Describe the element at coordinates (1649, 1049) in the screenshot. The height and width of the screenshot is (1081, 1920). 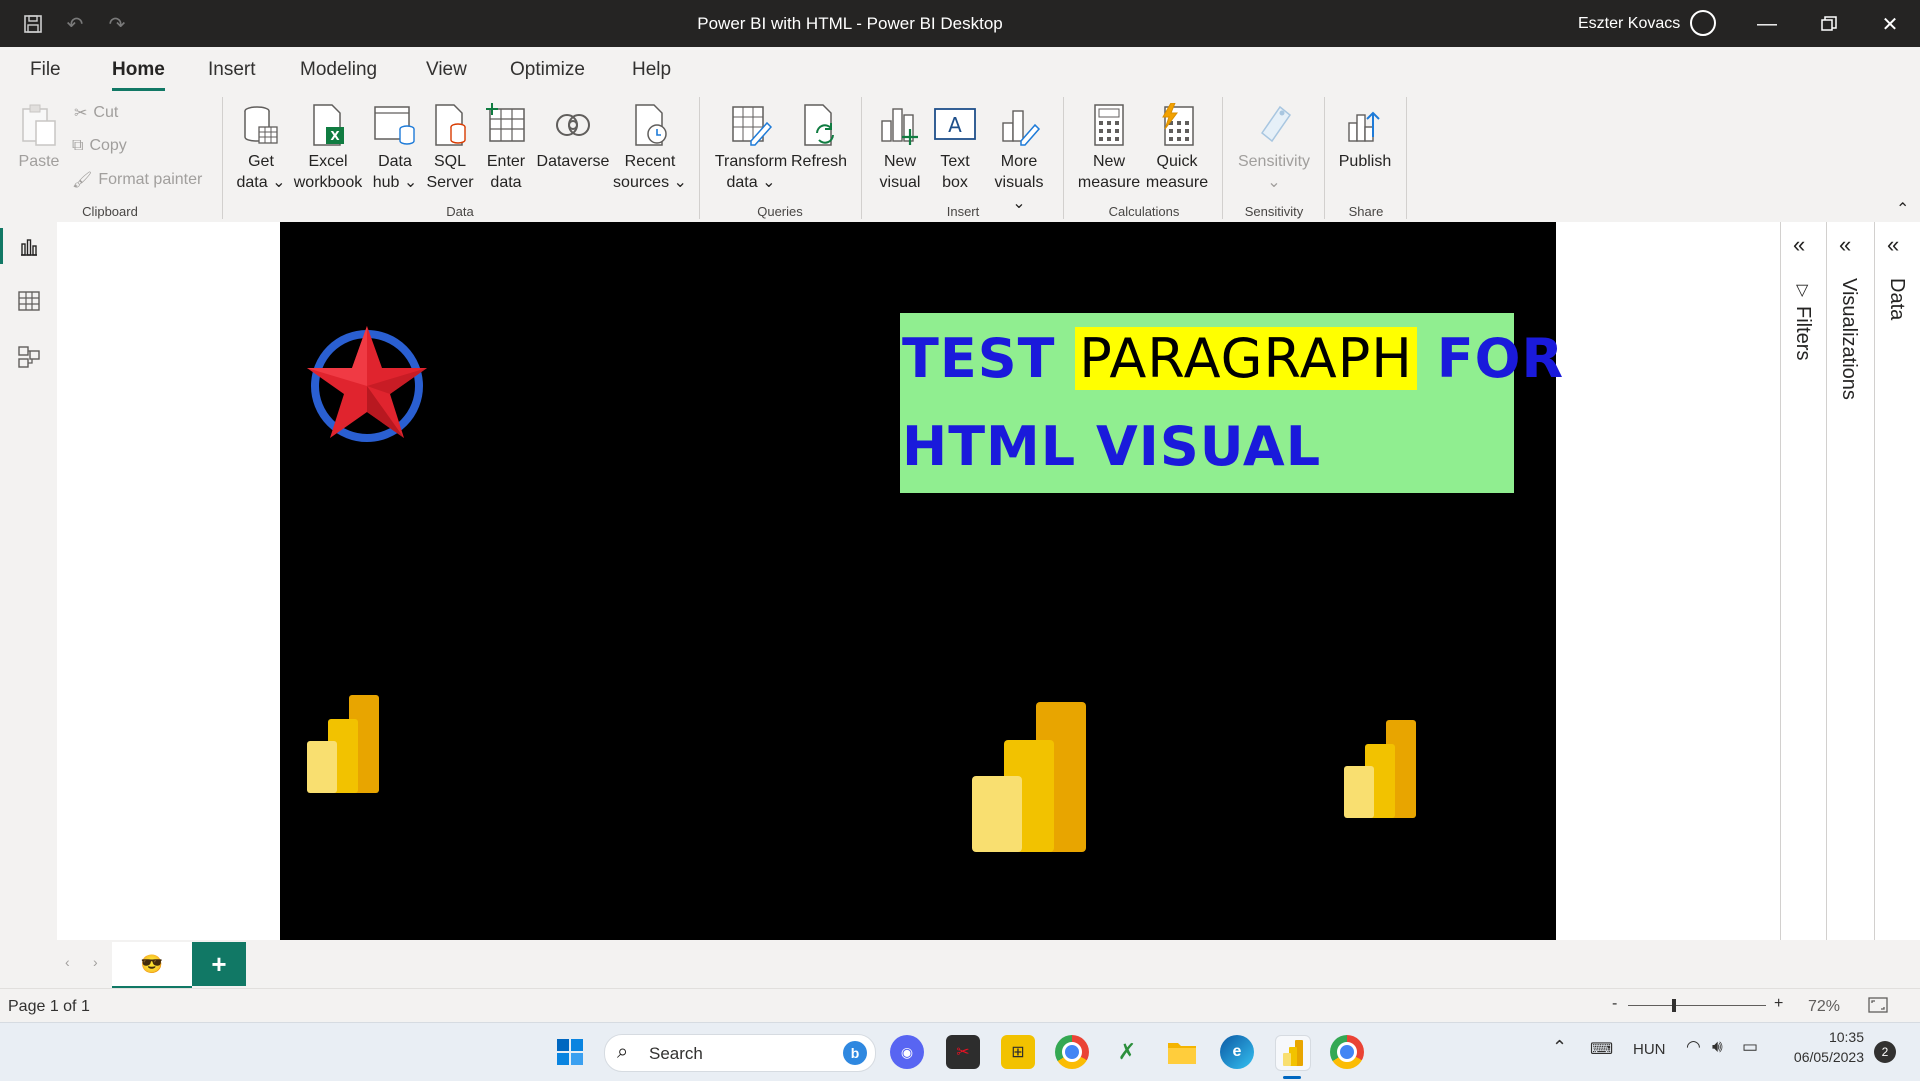
I see `language-indicator: HUN` at that location.